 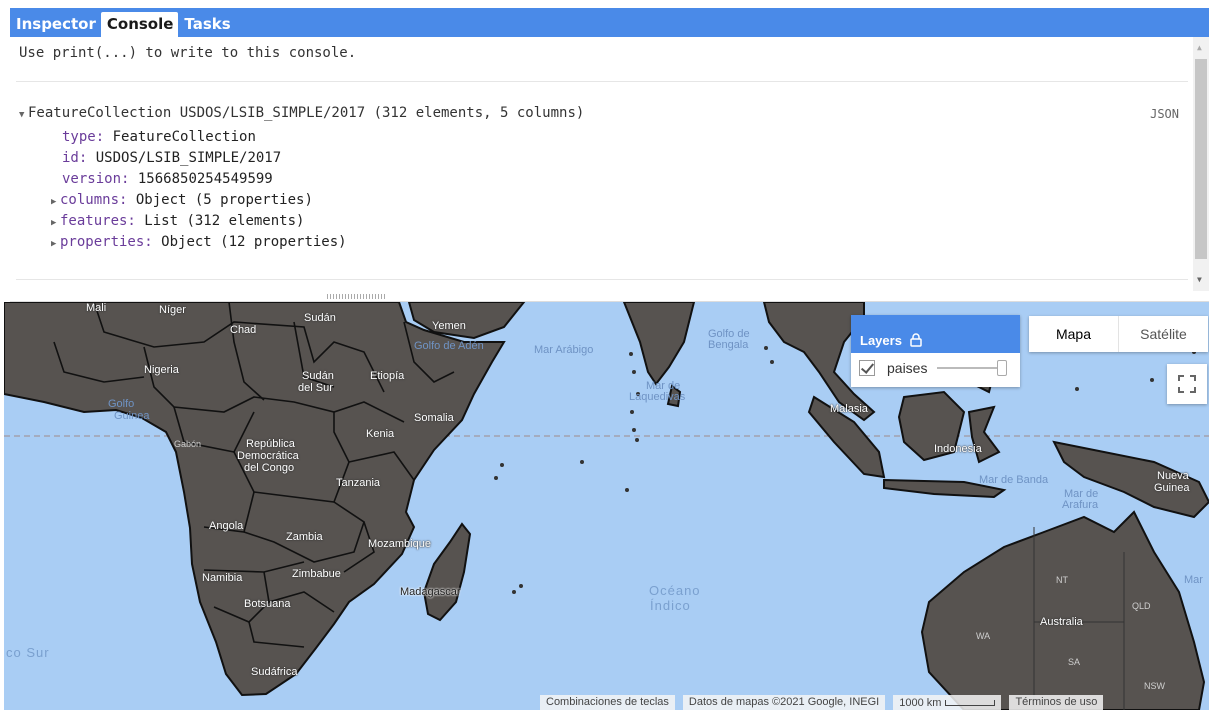 What do you see at coordinates (728, 345) in the screenshot?
I see `label-bay-bengal-2: Bengala` at bounding box center [728, 345].